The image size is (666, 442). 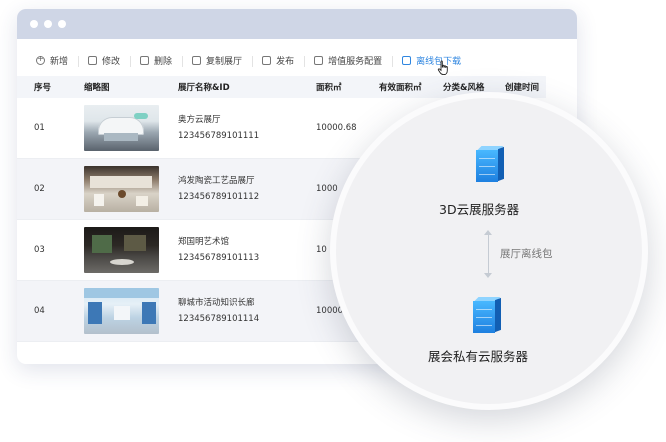 What do you see at coordinates (478, 356) in the screenshot?
I see `bottom-server-label: 展会私有云服务器` at bounding box center [478, 356].